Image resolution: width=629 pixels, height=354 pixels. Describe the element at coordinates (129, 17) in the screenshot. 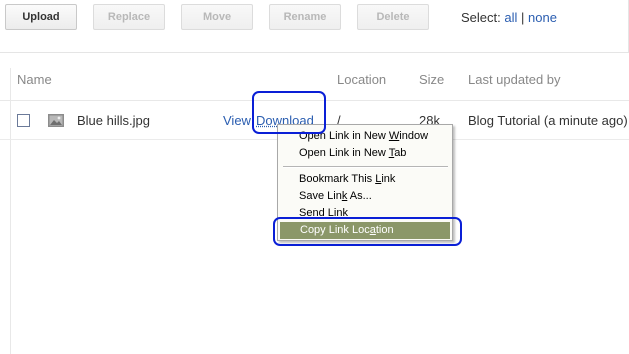

I see `replace-button: Replace` at that location.